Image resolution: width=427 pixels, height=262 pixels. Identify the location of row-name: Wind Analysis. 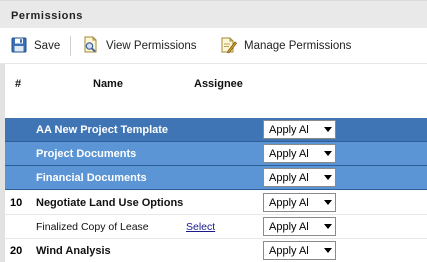
(73, 251).